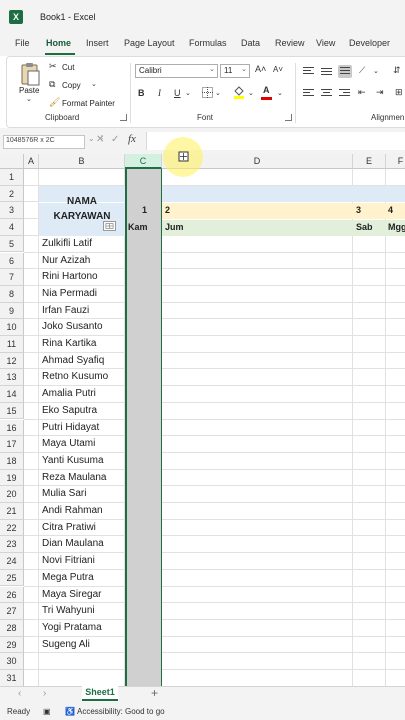 Image resolution: width=405 pixels, height=720 pixels. What do you see at coordinates (83, 293) in the screenshot?
I see `employee-name-cell: Nia Permadi` at bounding box center [83, 293].